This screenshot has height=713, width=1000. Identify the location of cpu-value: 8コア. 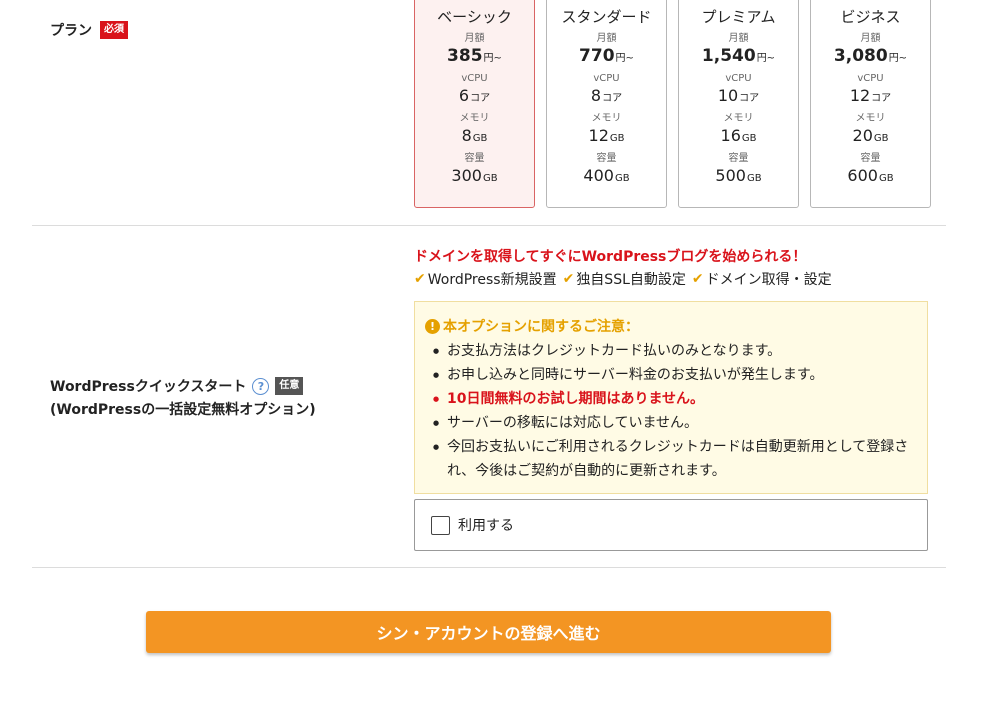
(606, 95).